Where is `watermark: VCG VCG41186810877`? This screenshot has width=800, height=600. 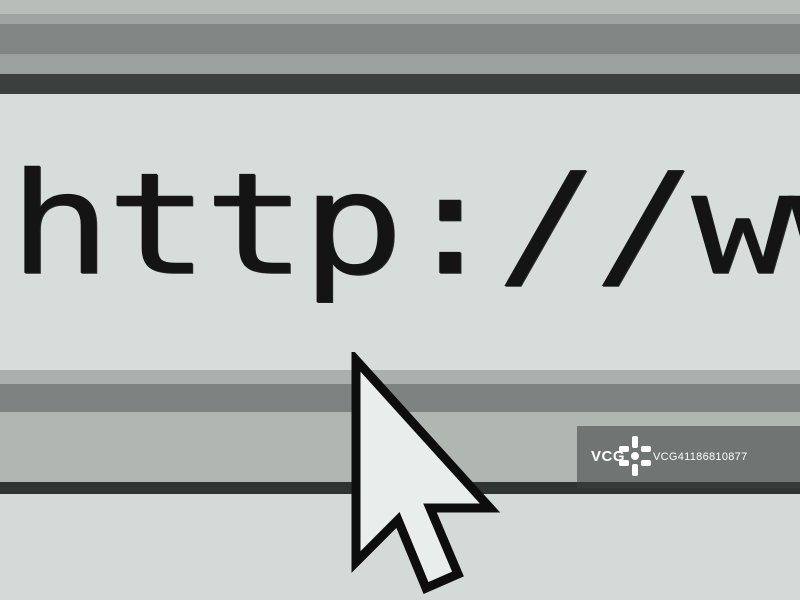 watermark: VCG VCG41186810877 is located at coordinates (688, 457).